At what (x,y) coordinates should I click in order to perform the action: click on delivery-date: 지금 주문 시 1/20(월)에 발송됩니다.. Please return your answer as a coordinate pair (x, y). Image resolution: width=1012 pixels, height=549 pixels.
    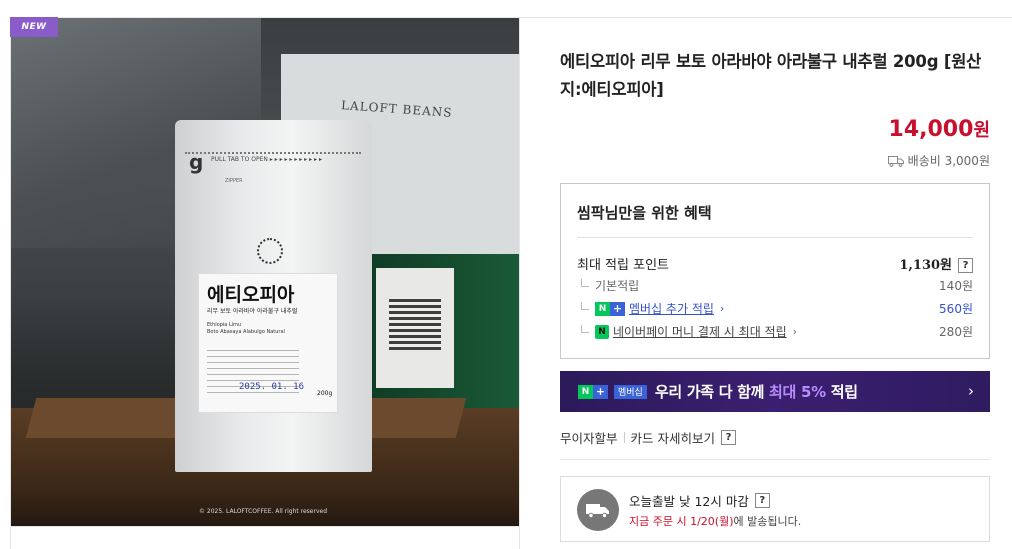
    Looking at the image, I should click on (715, 521).